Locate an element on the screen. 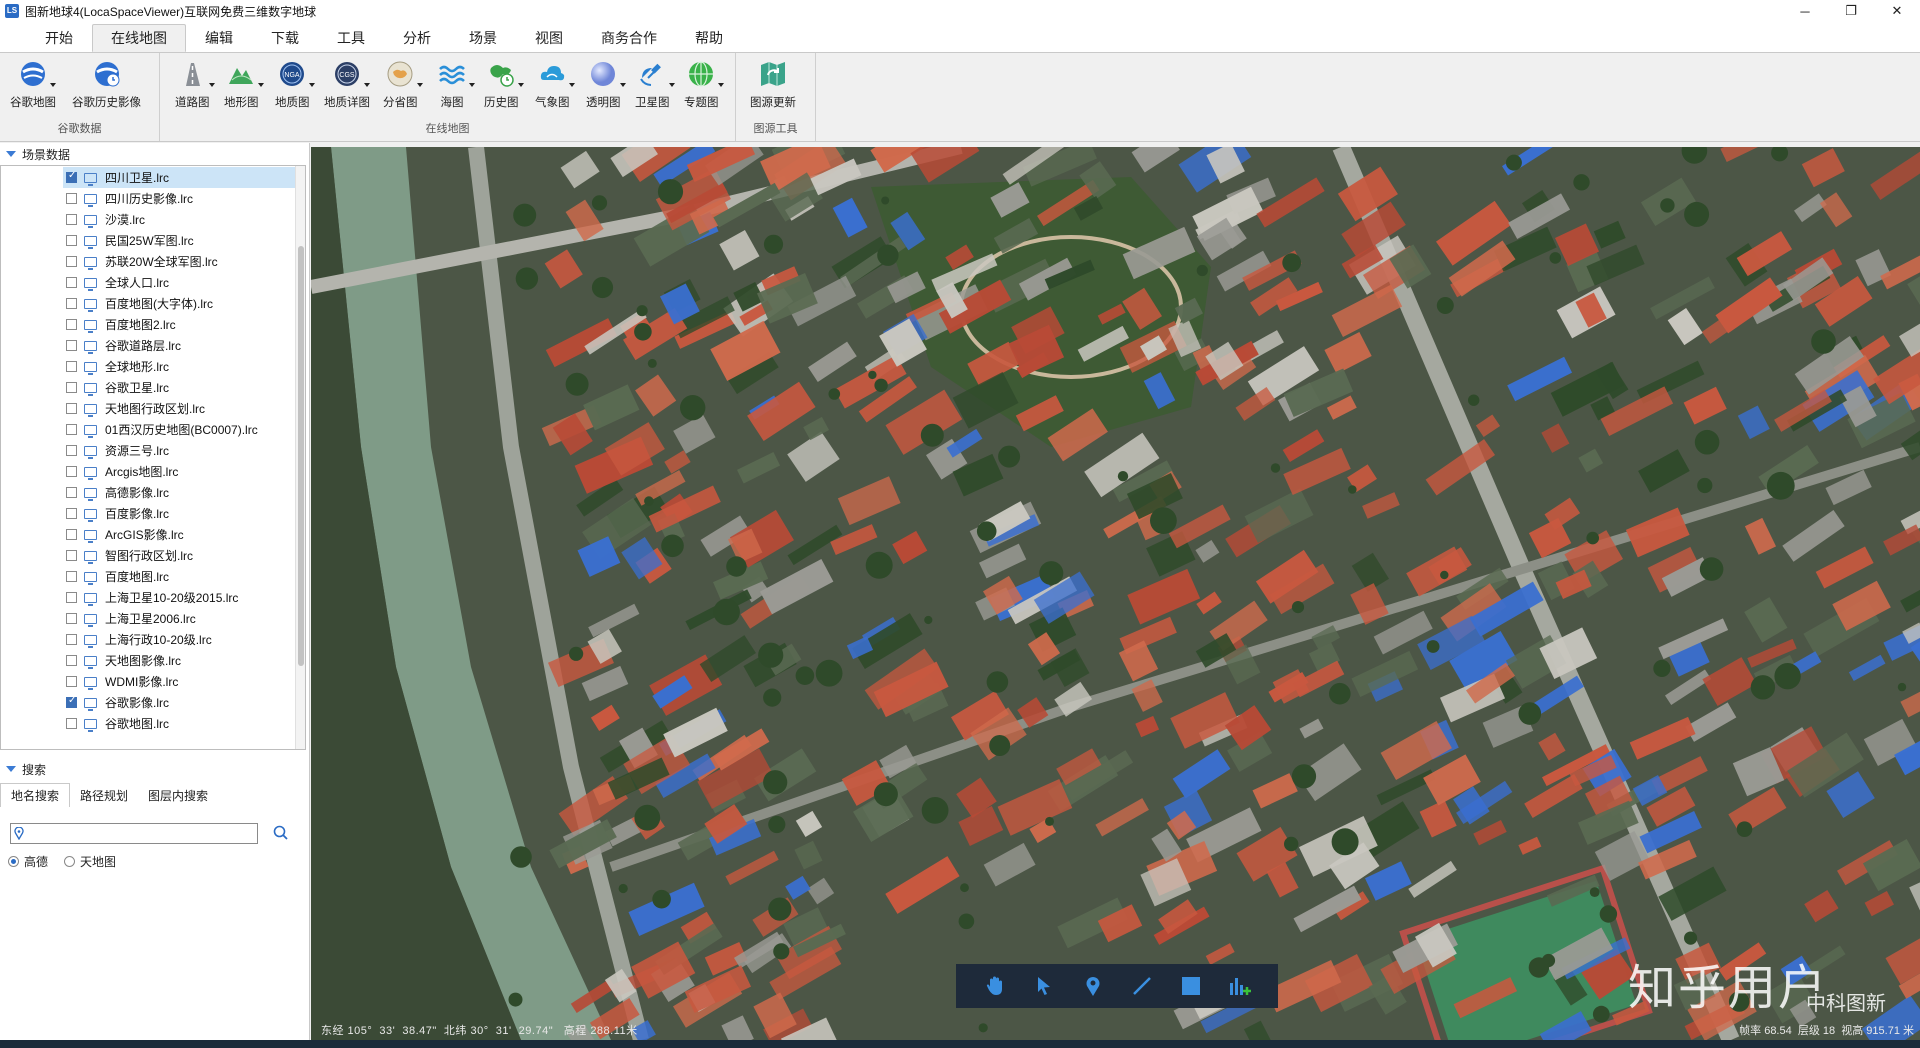 This screenshot has height=1048, width=1920. tool-google-map: 谷歌地图 is located at coordinates (33, 84).